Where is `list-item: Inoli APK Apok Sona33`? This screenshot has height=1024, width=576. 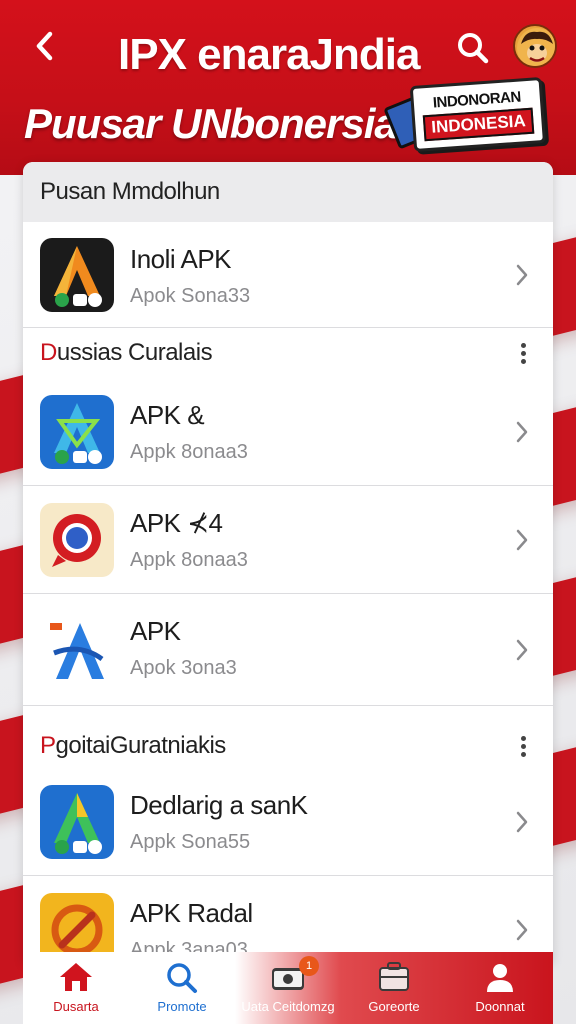 list-item: Inoli APK Apok Sona33 is located at coordinates (288, 275).